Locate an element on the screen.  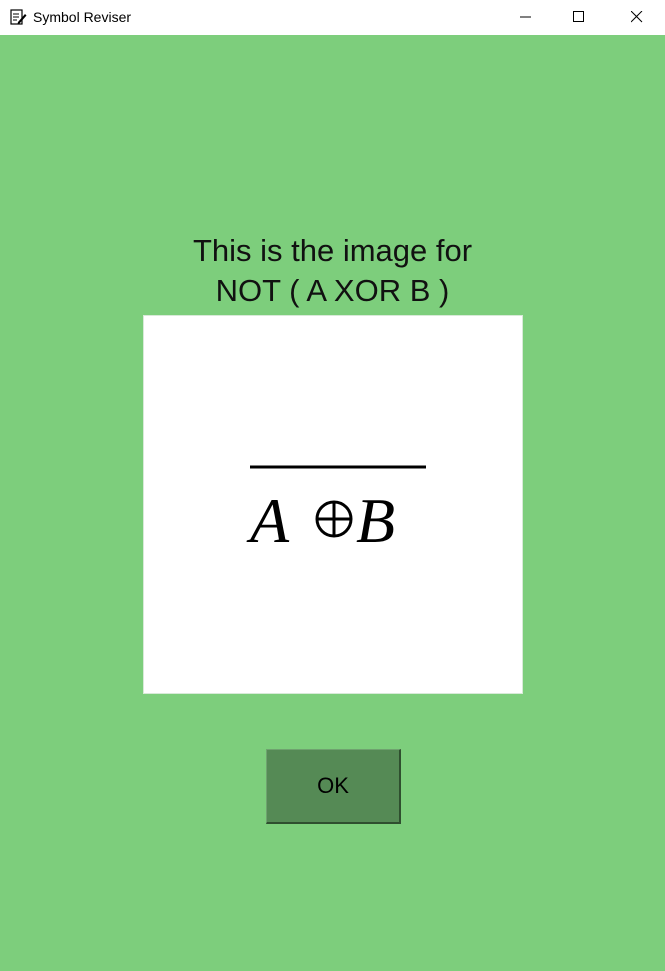
symbol-right-operand: B is located at coordinates (375, 520).